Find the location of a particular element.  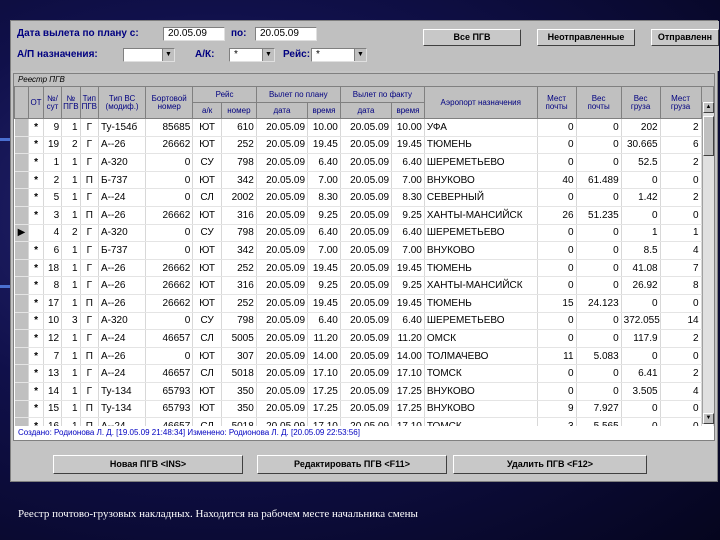

cargo-weight-cell: 6.41 is located at coordinates (641, 373).